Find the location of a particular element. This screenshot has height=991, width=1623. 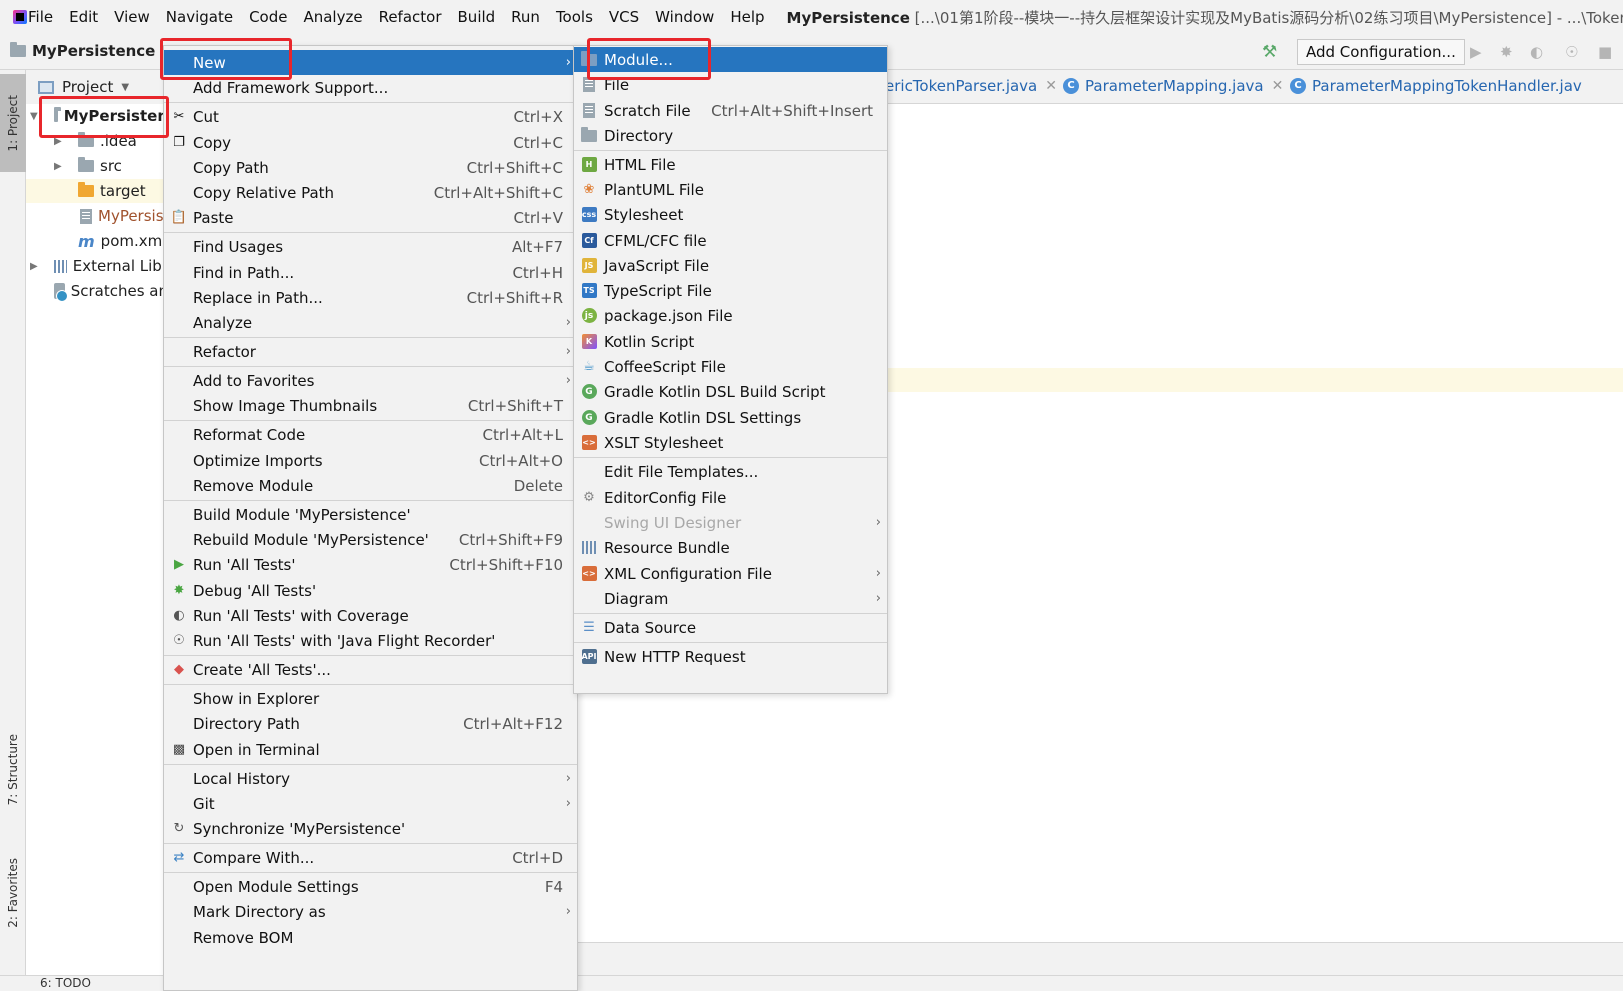

tree-item-pom: m pom.xml is located at coordinates (97, 241).